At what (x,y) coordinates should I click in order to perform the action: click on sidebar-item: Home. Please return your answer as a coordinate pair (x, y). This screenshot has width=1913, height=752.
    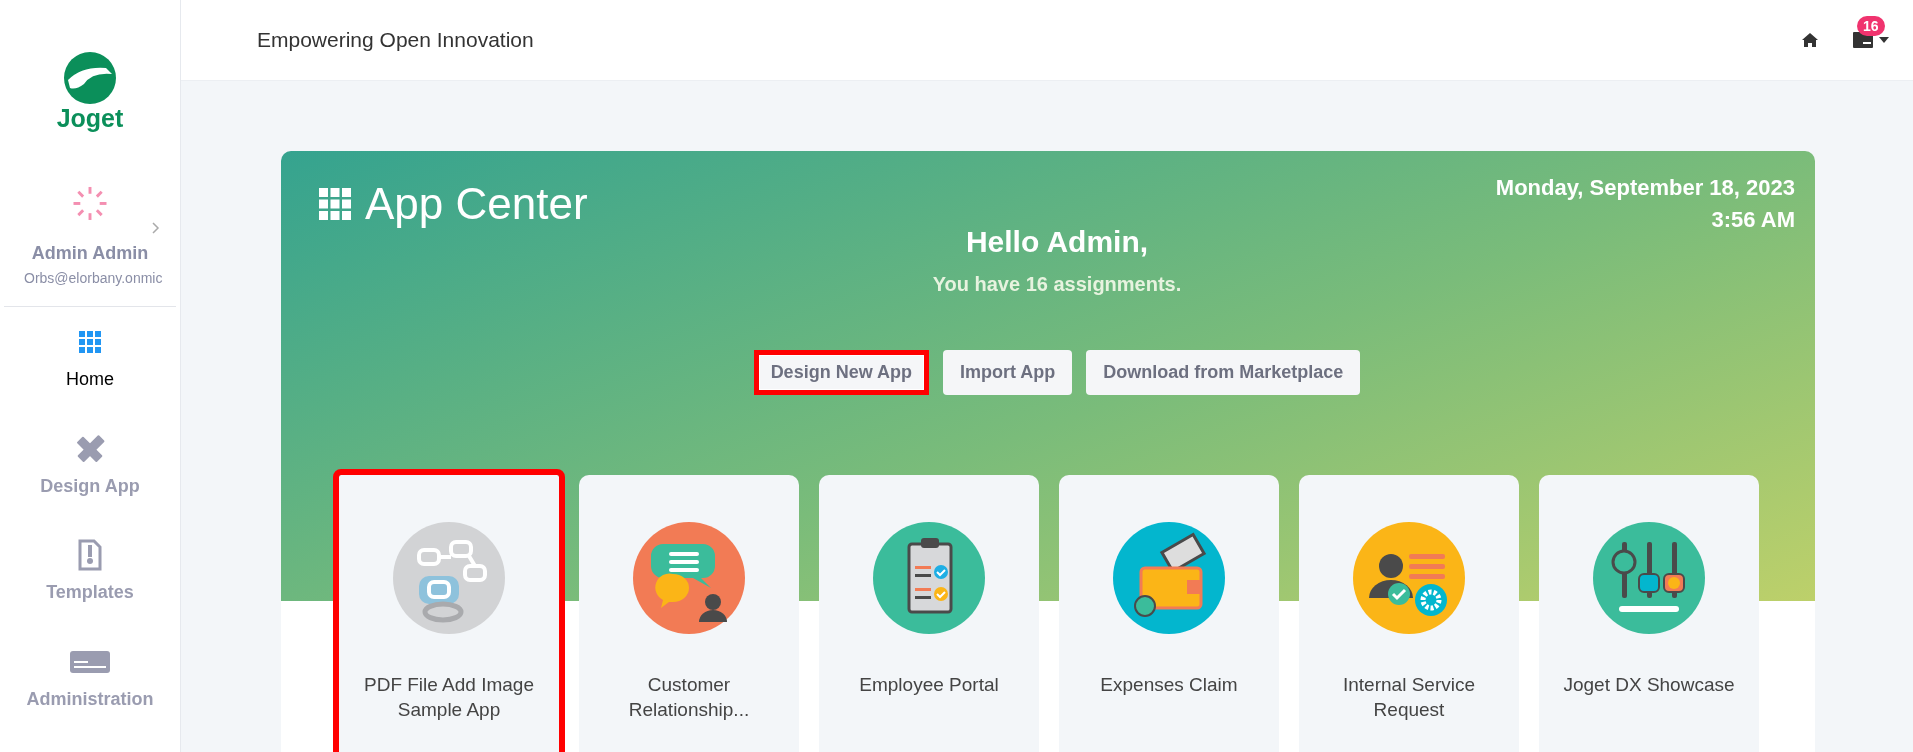
    Looking at the image, I should click on (90, 378).